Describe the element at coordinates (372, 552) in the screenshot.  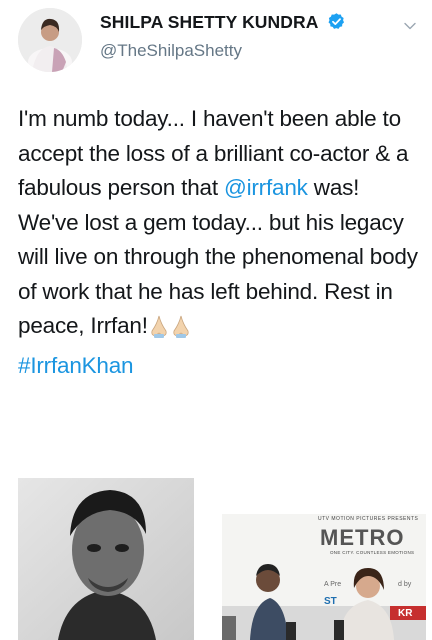
I see `poster-tagline: ONE CITY. COUNTLESS EMOTIONS` at that location.